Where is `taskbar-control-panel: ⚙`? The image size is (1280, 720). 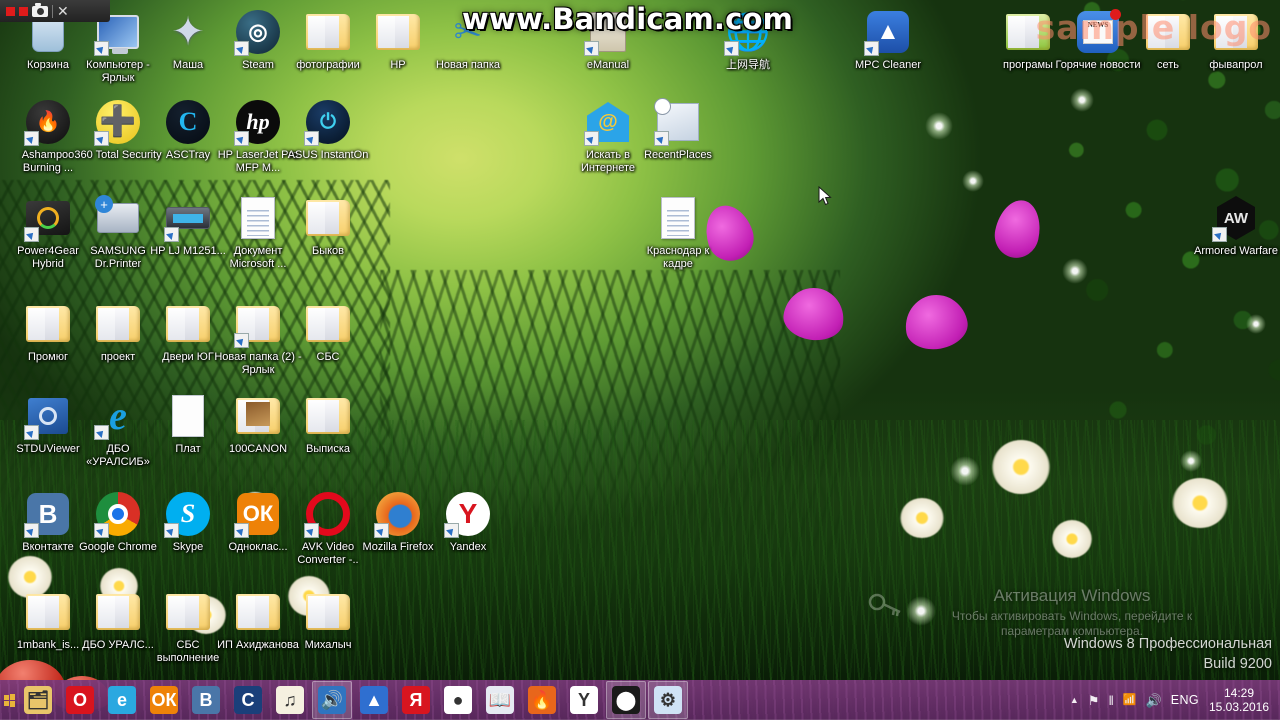
taskbar-control-panel: ⚙ is located at coordinates (668, 700).